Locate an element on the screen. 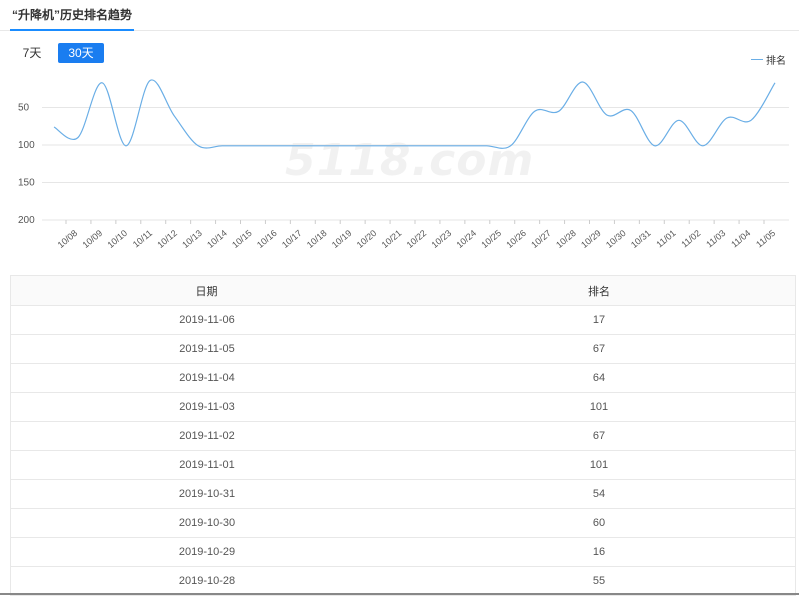 Image resolution: width=799 pixels, height=596 pixels. legend-label: 排名 is located at coordinates (776, 59).